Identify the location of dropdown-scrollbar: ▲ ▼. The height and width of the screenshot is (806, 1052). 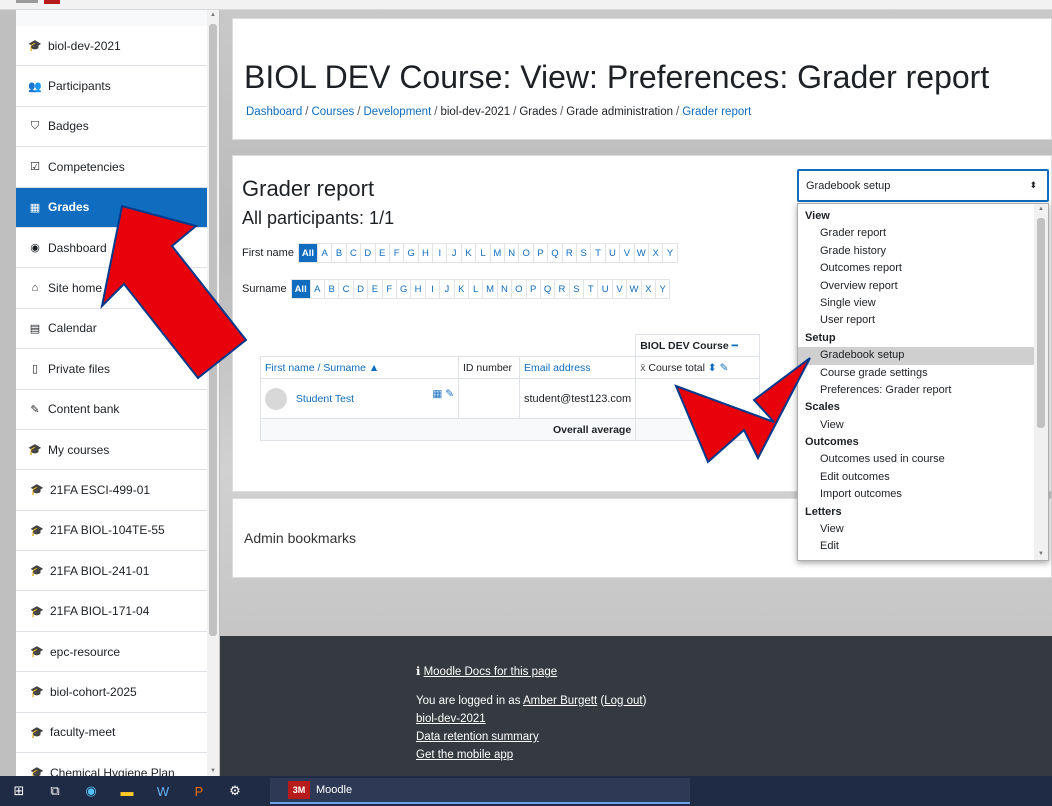
(1041, 382).